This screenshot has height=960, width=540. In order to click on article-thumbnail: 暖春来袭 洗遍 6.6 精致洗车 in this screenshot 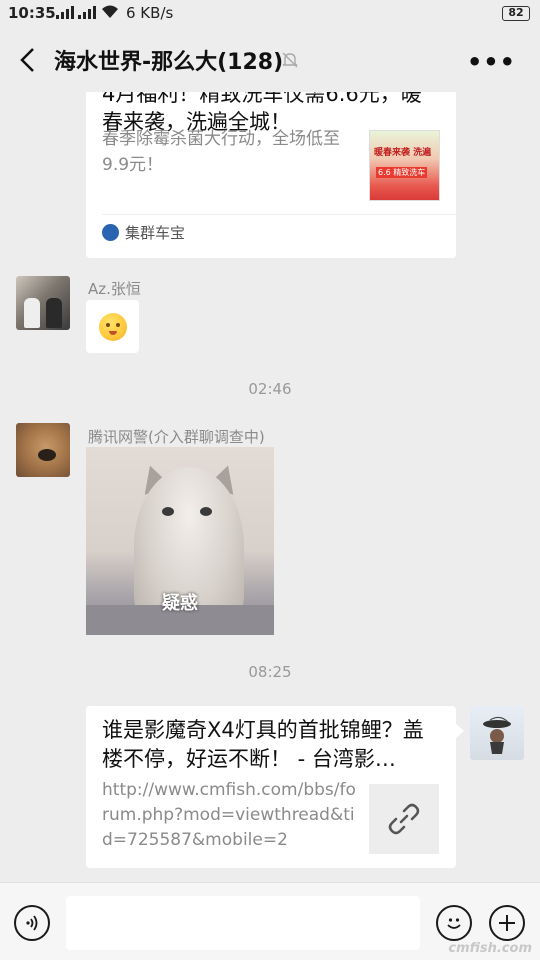, I will do `click(404, 165)`.